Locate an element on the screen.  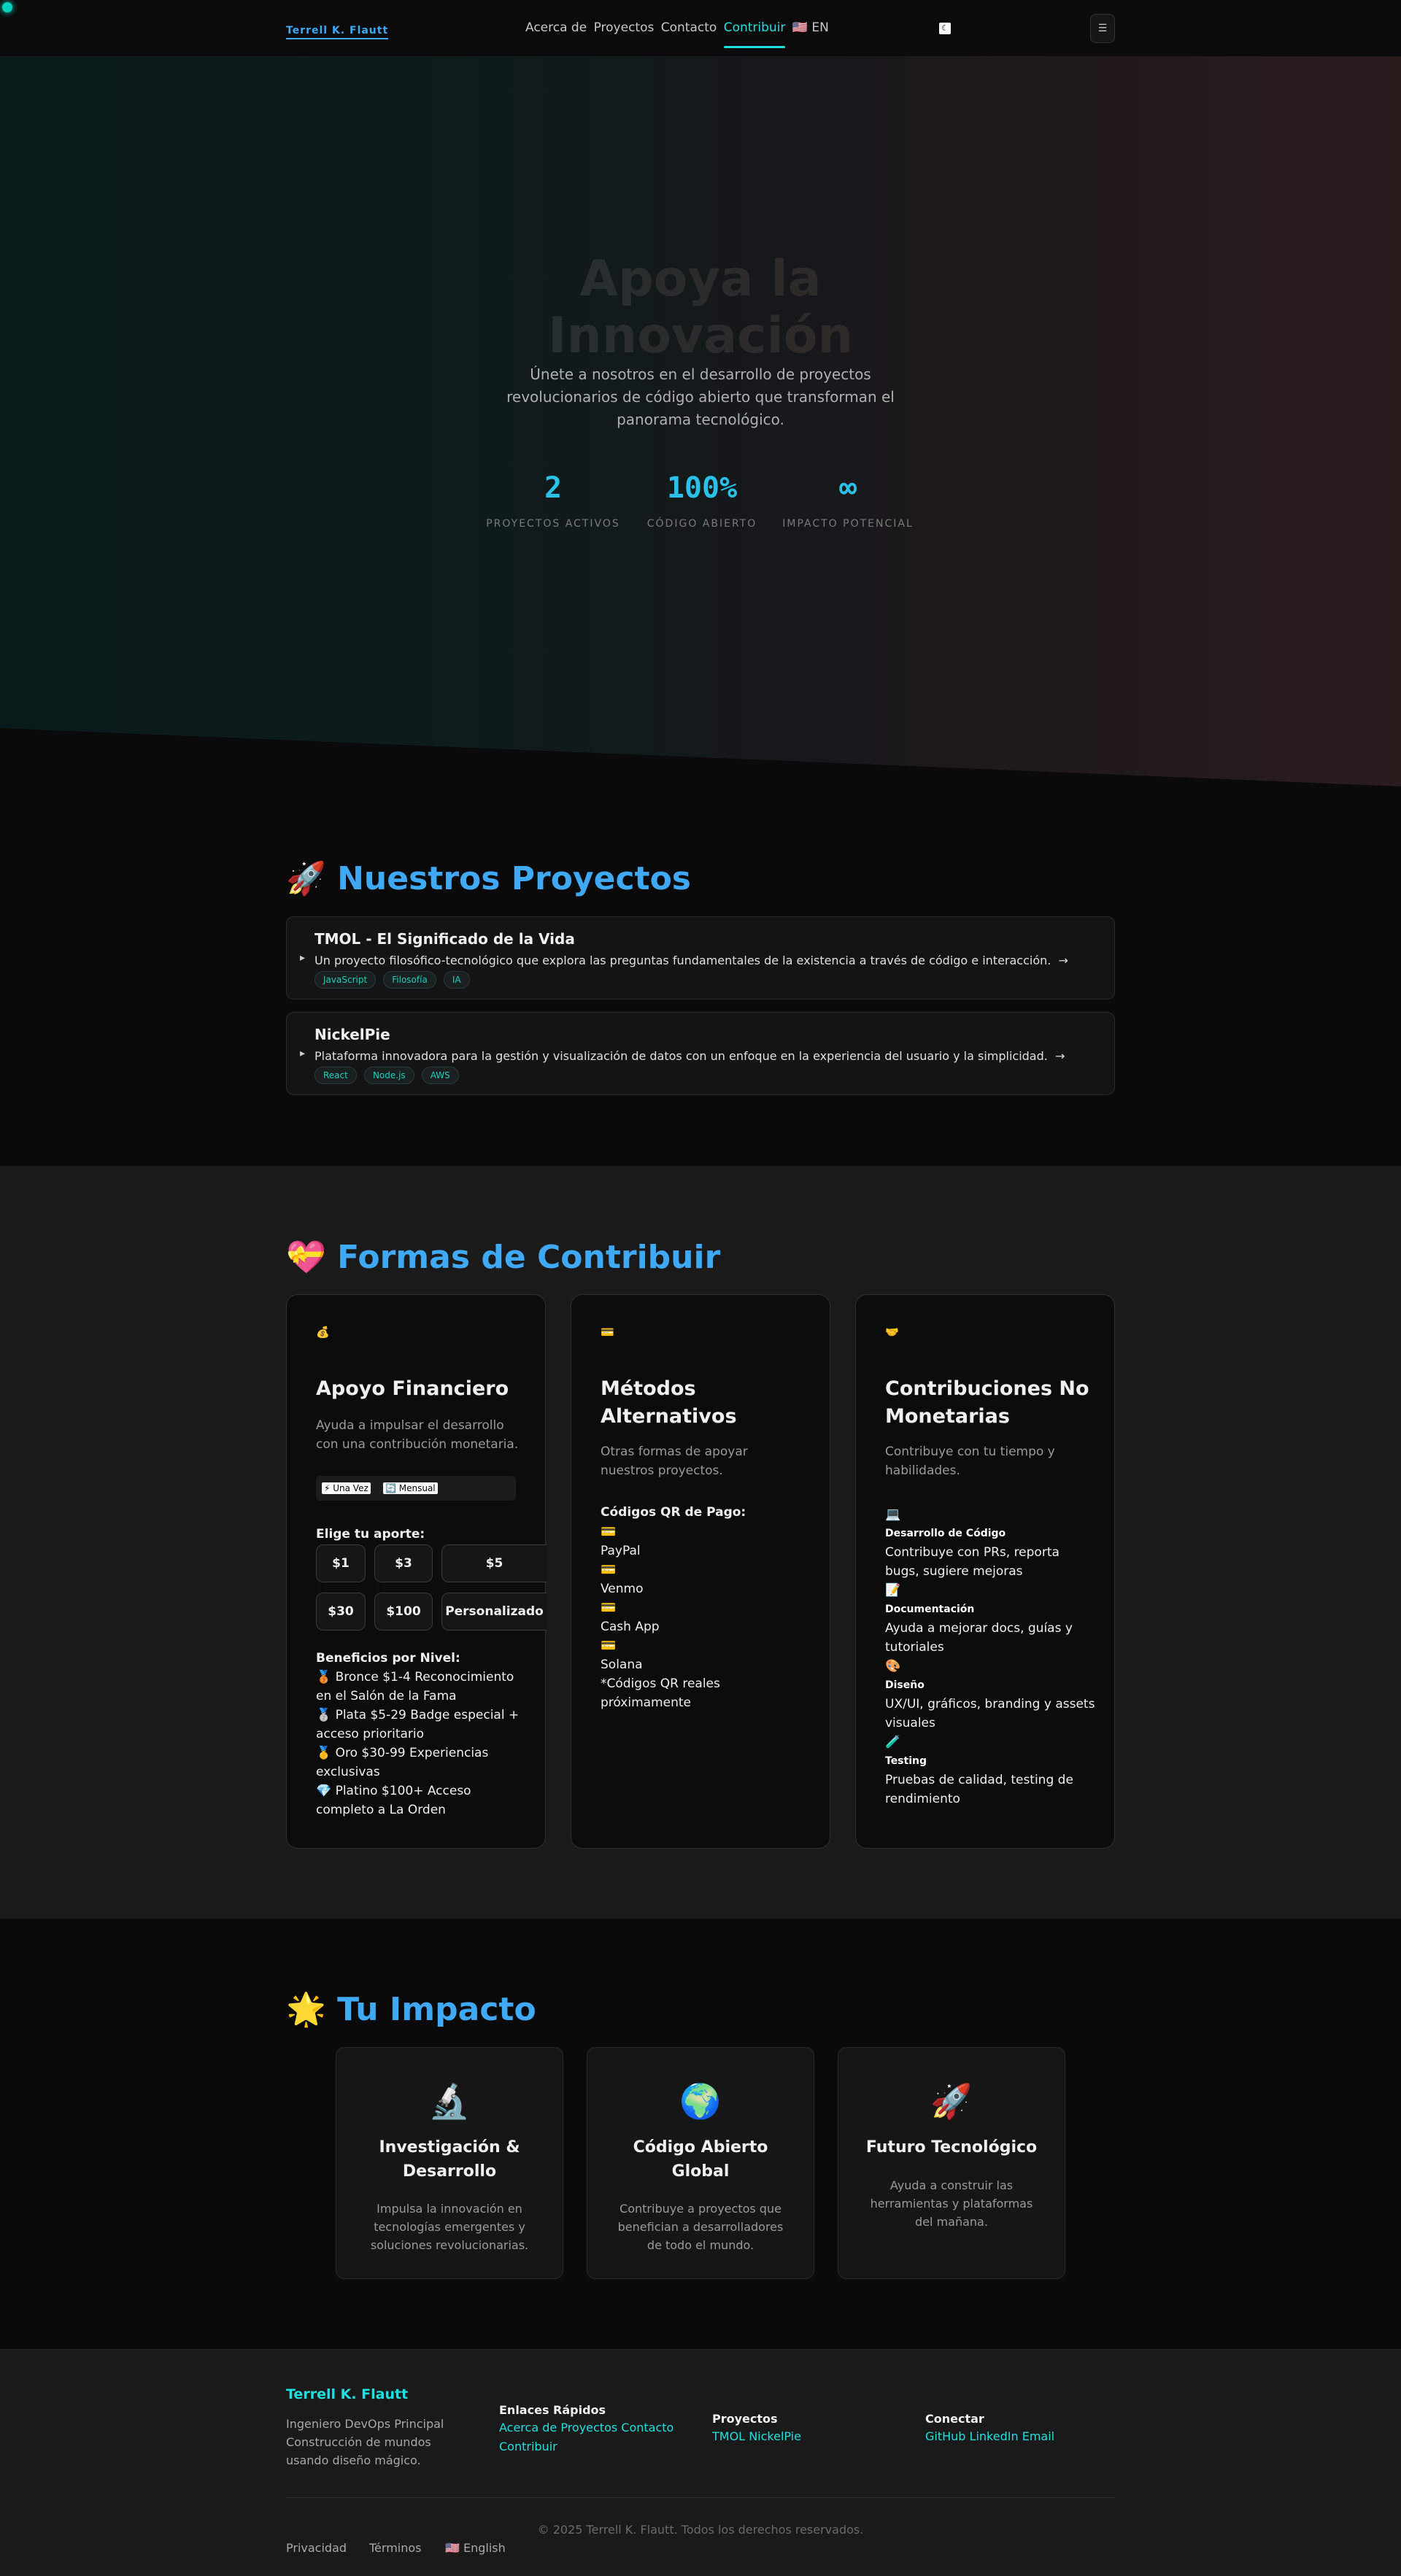
footer-project-links: TMOL NickelPie is located at coordinates (756, 2436).